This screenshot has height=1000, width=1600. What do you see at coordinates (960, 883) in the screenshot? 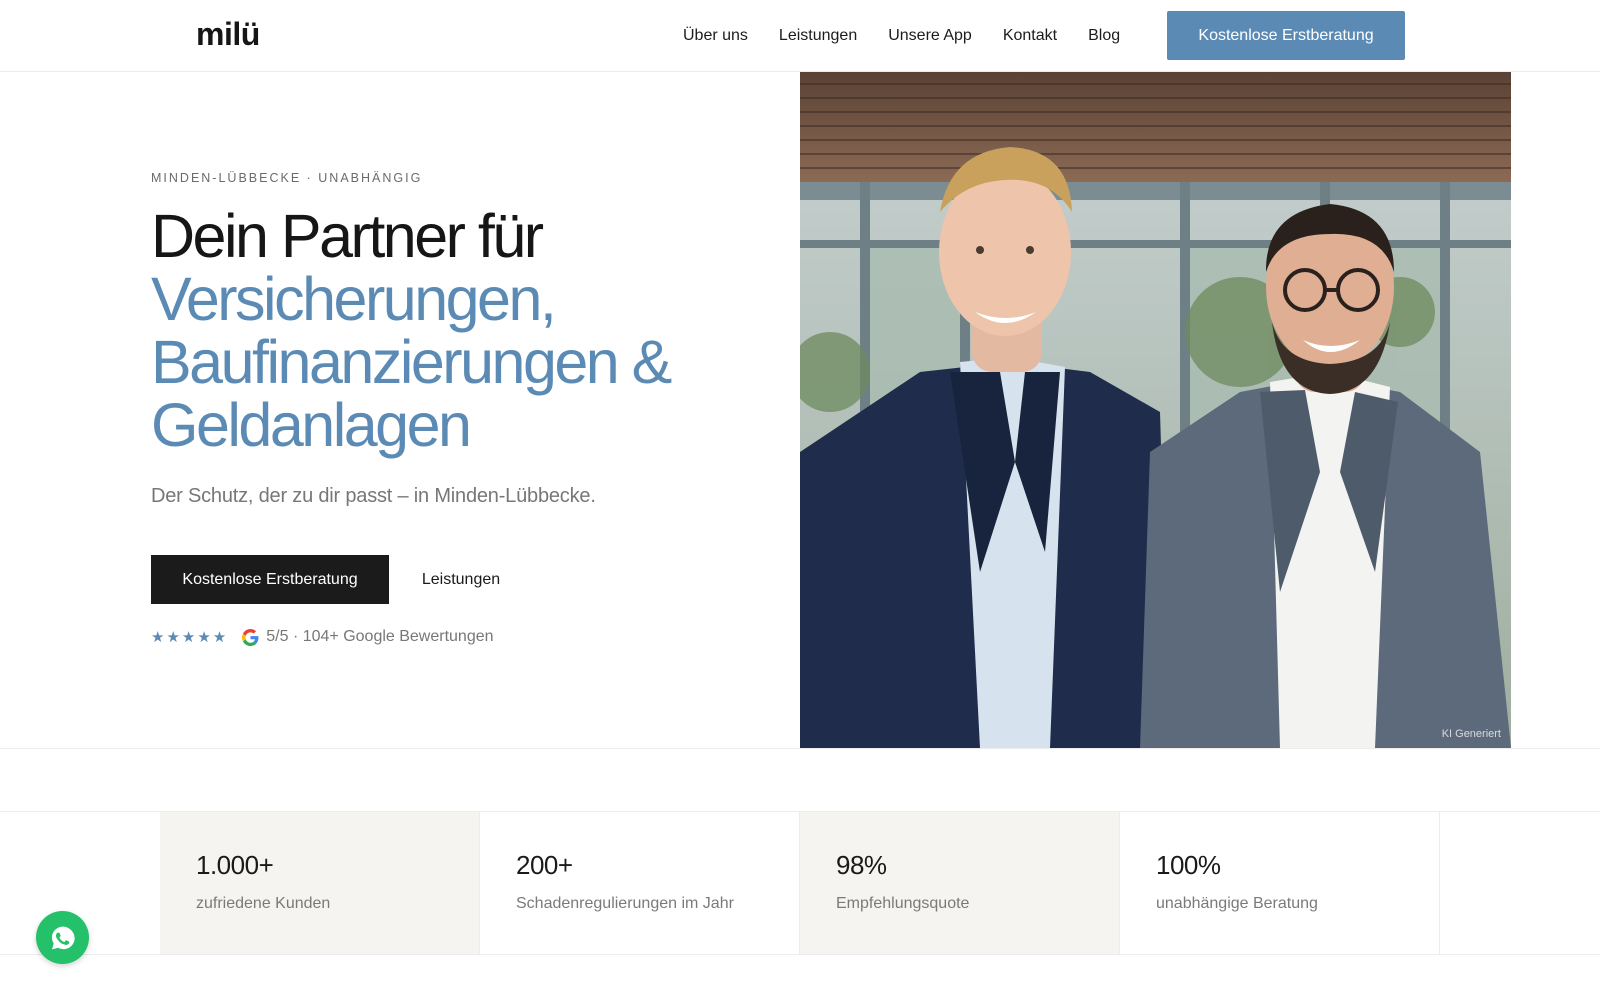
I see `stat-card: 98% Empfehlungsquote` at bounding box center [960, 883].